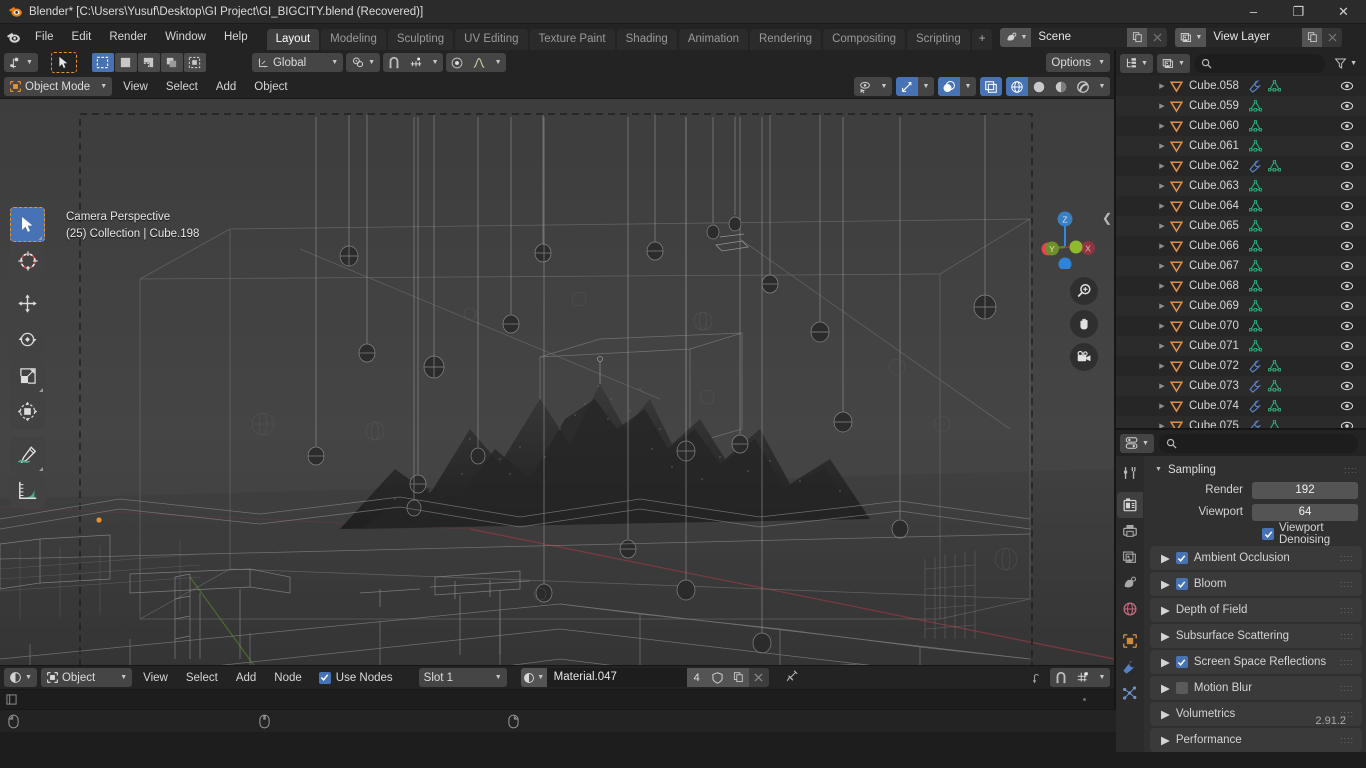 The image size is (1366, 768). What do you see at coordinates (926, 86) in the screenshot?
I see `gizmo-dropdown: ▼` at bounding box center [926, 86].